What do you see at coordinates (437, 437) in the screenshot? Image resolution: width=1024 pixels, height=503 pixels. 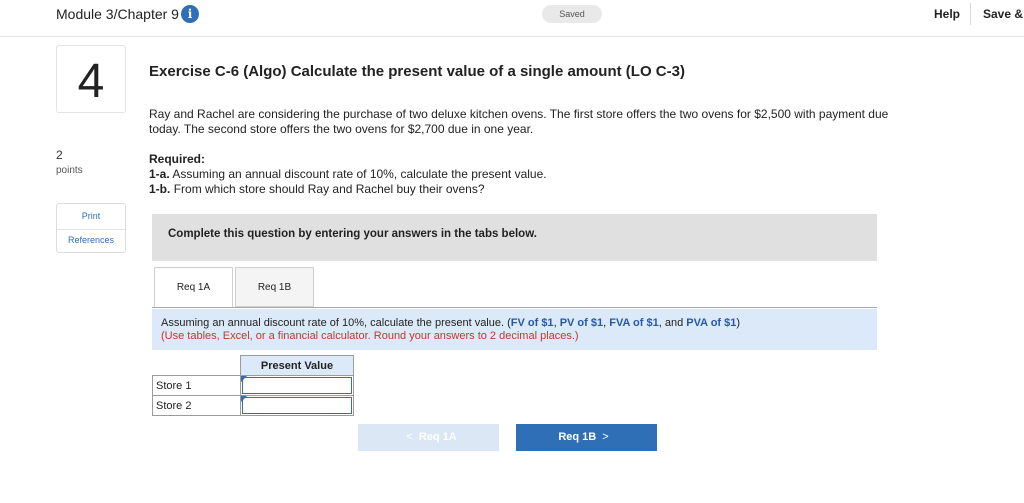 I see `prev-req-label: Req 1A` at bounding box center [437, 437].